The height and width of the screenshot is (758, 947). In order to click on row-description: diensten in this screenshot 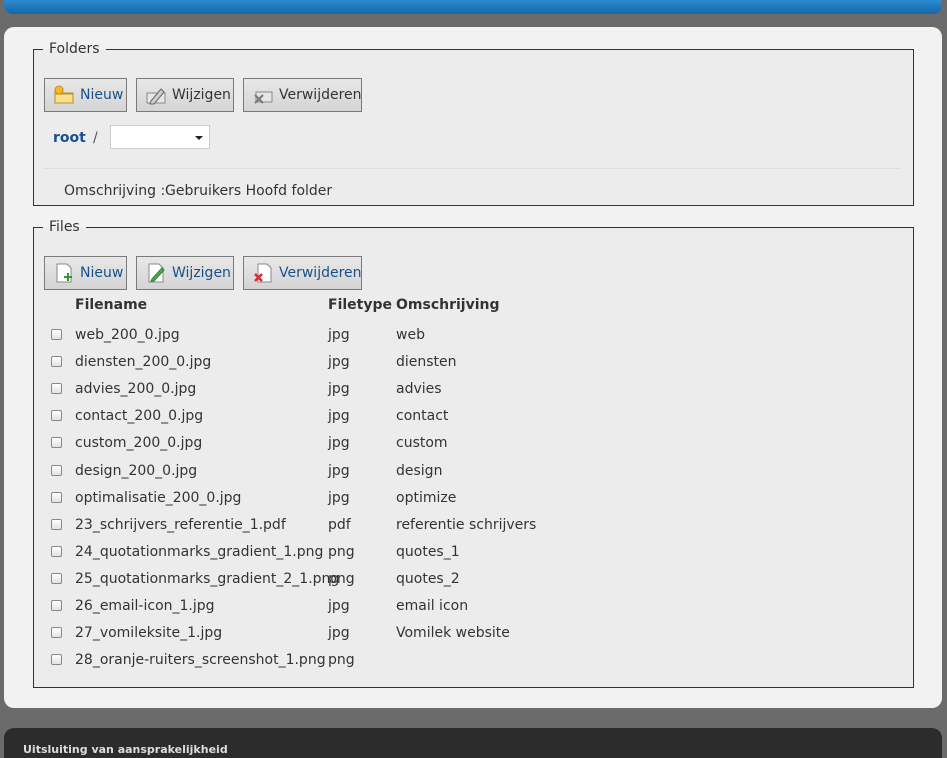, I will do `click(426, 362)`.